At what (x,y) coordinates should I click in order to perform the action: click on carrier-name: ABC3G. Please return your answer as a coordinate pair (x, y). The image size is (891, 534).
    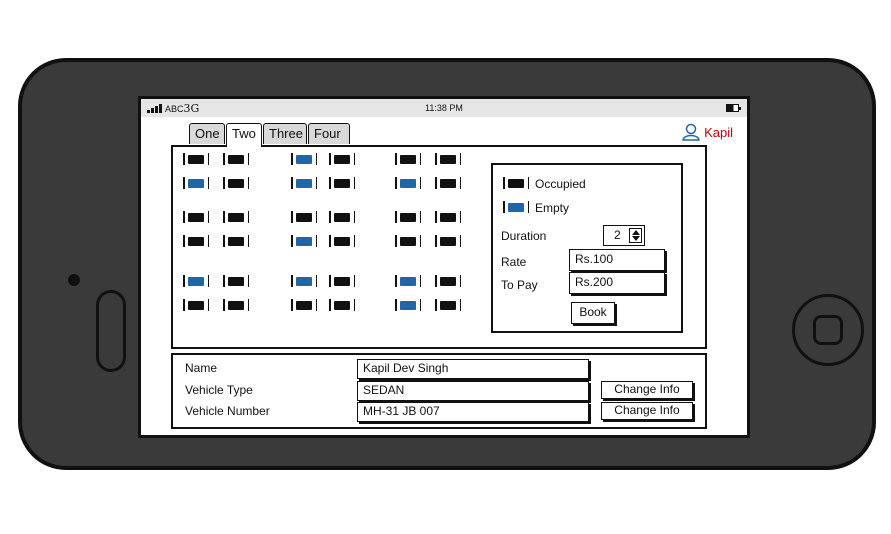
    Looking at the image, I should click on (182, 108).